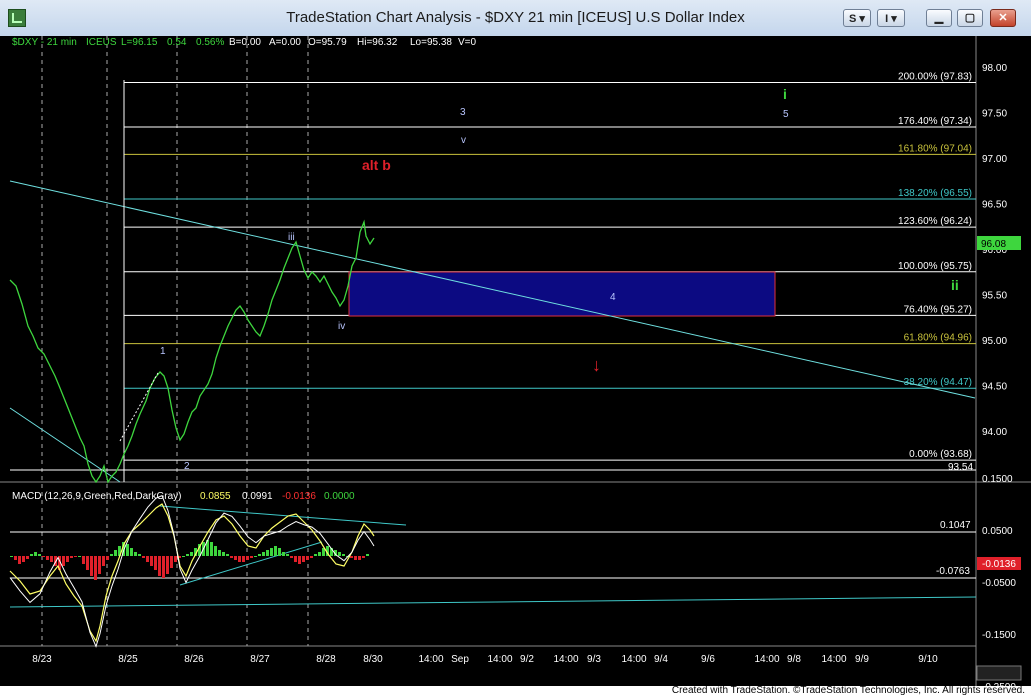 This screenshot has height=698, width=1031. I want to click on macd-value-1: 0.0855, so click(215, 496).